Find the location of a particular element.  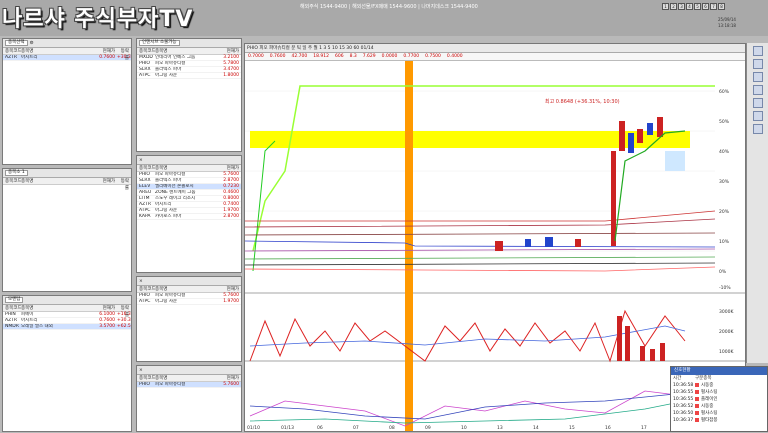

code-select: 모멘텀 is located at coordinates (14, 300).